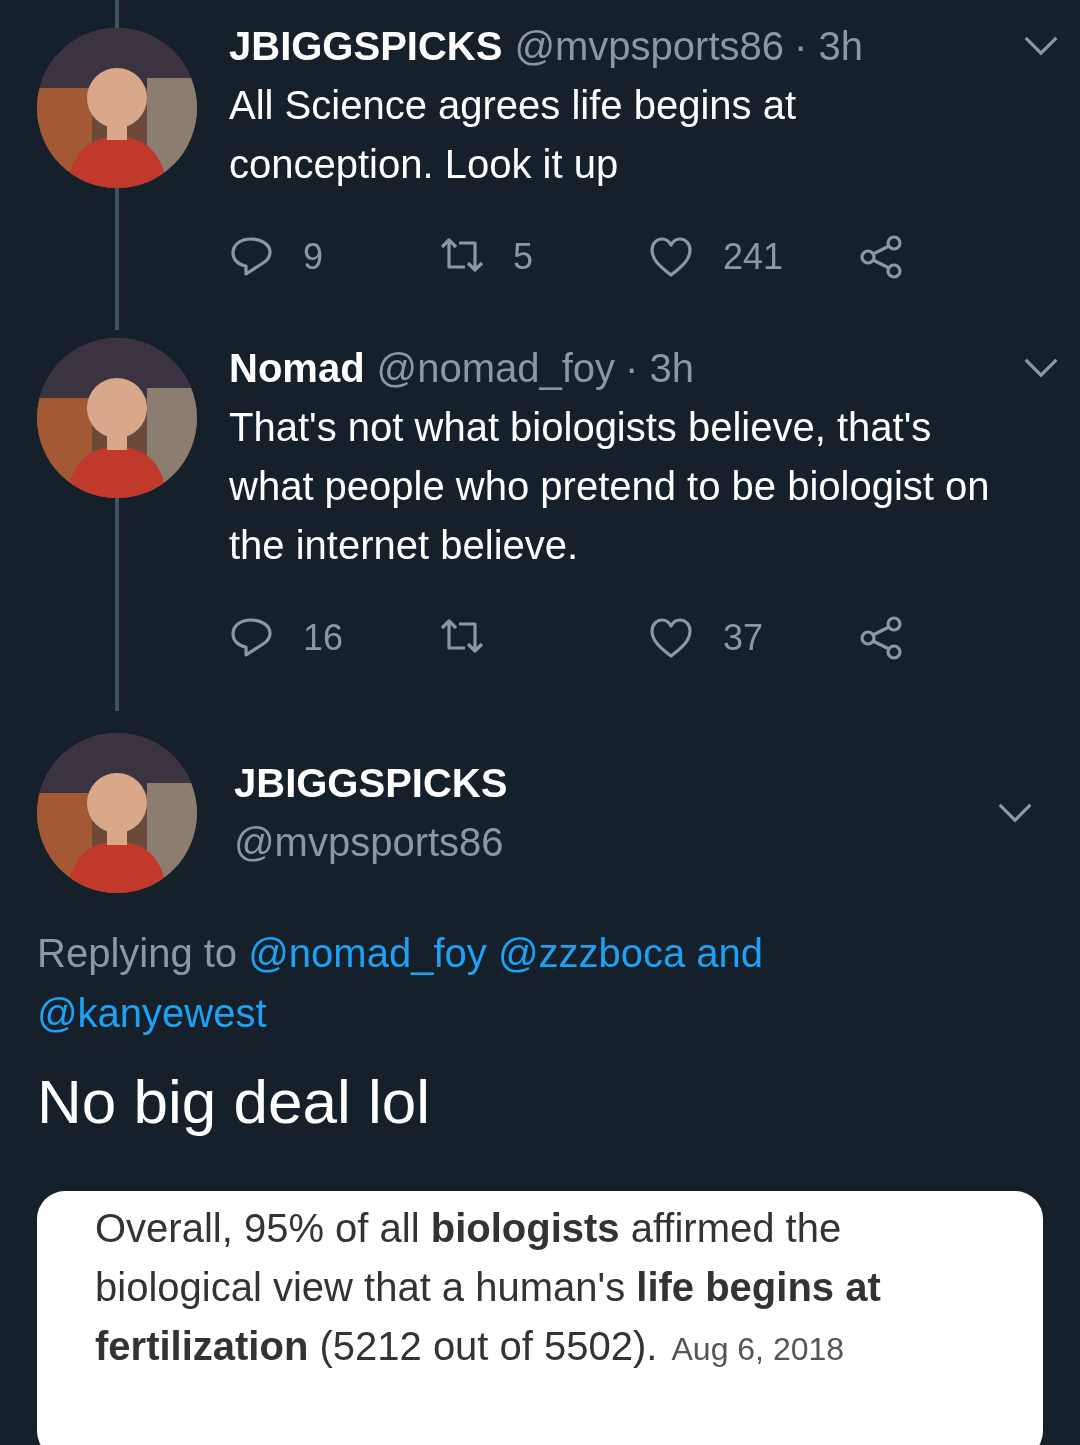 The width and height of the screenshot is (1080, 1445). I want to click on replying-label: Replying to, so click(137, 953).